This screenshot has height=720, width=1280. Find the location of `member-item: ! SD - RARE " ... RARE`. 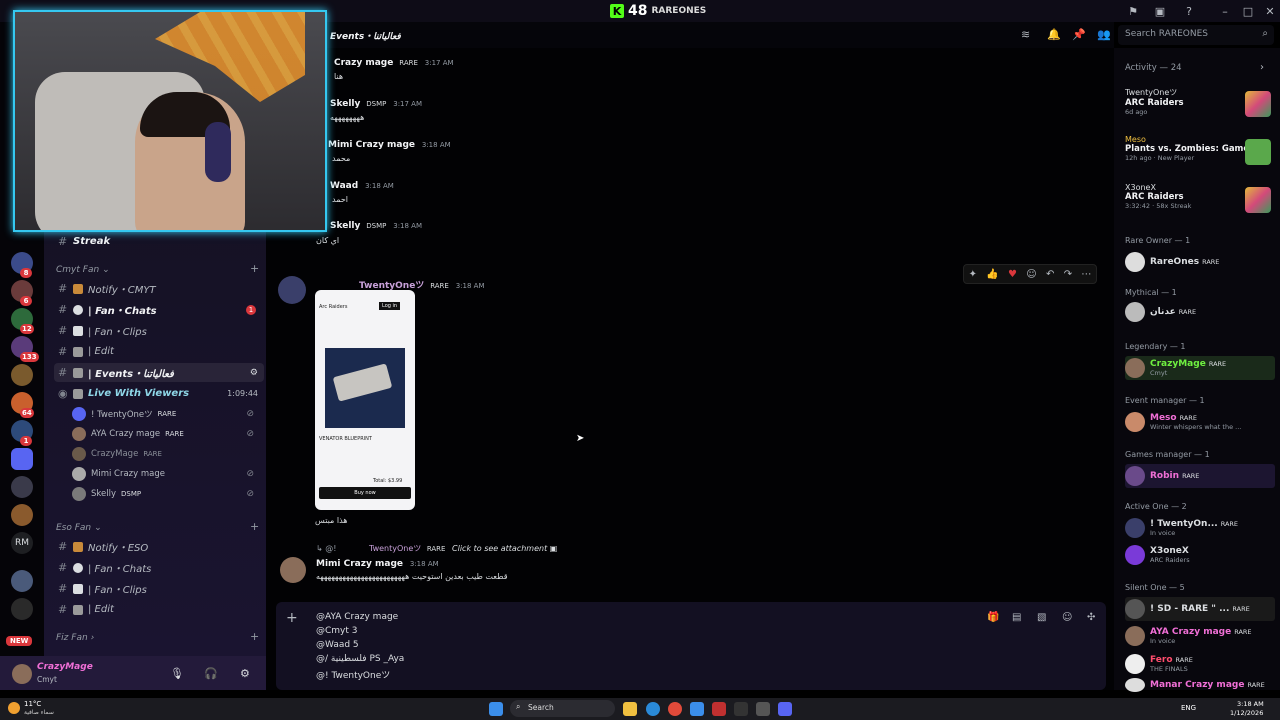

member-item: ! SD - RARE " ... RARE is located at coordinates (1200, 609).